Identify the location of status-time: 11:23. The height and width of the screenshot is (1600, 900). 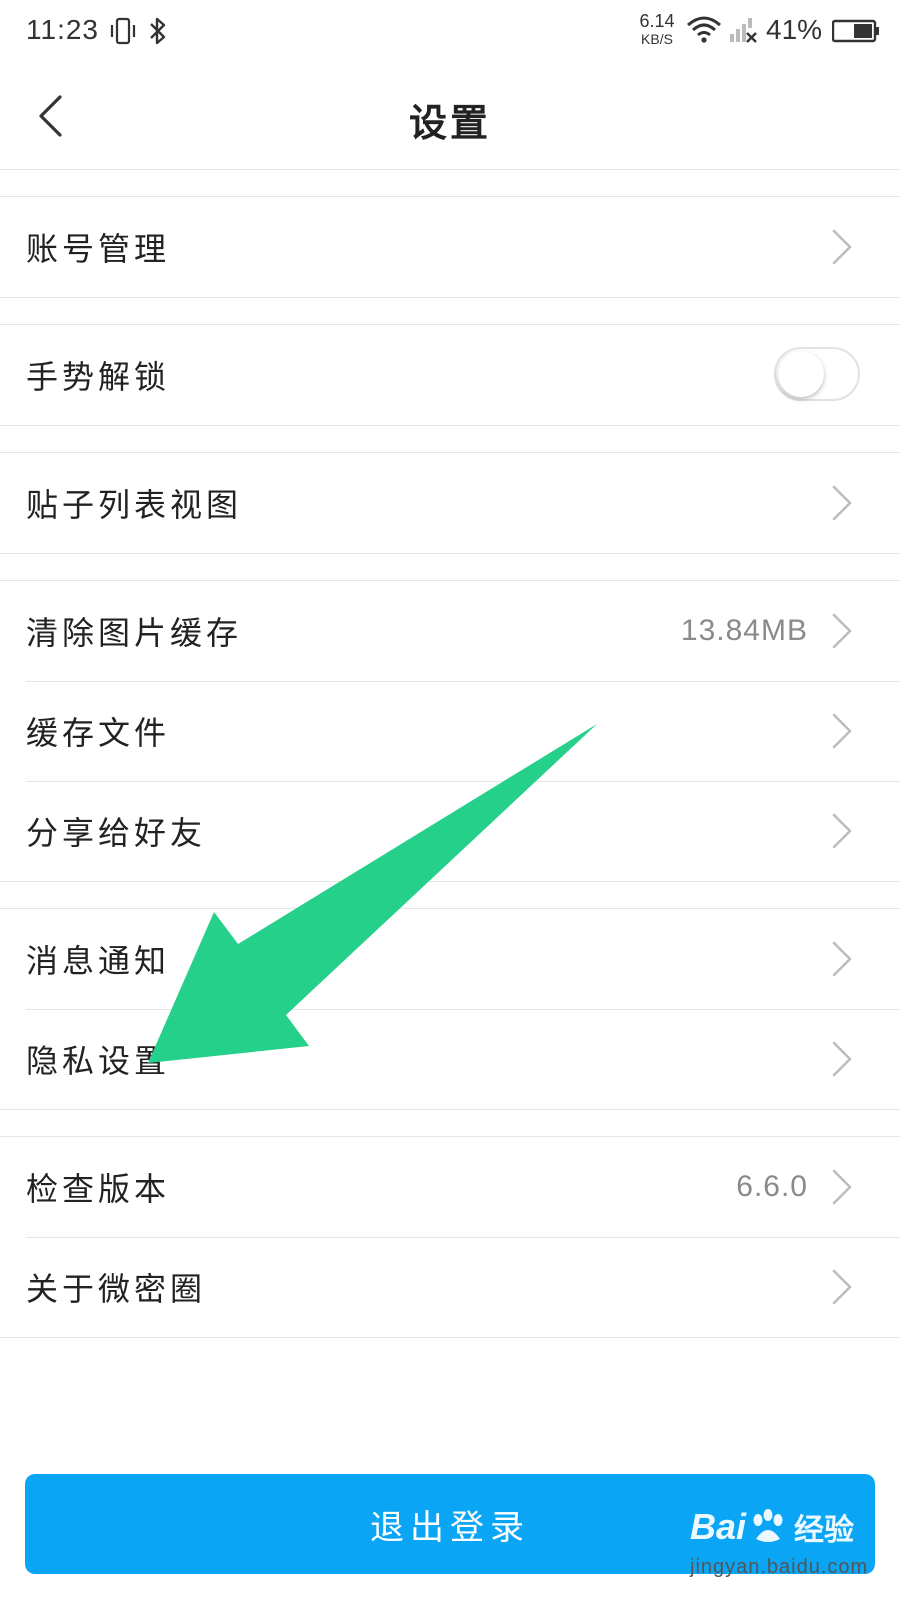
(62, 29).